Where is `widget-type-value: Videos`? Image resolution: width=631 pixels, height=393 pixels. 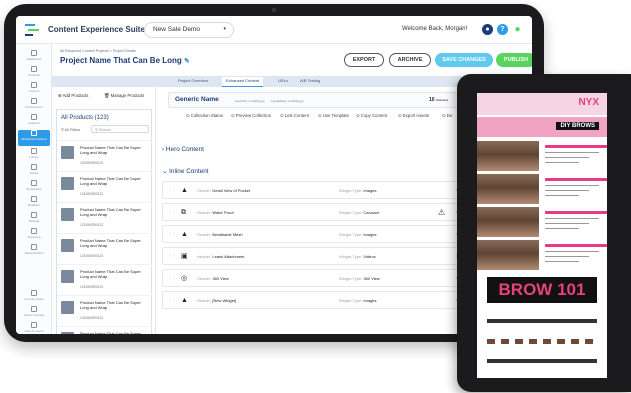
widget-type-value: Videos is located at coordinates (369, 256).